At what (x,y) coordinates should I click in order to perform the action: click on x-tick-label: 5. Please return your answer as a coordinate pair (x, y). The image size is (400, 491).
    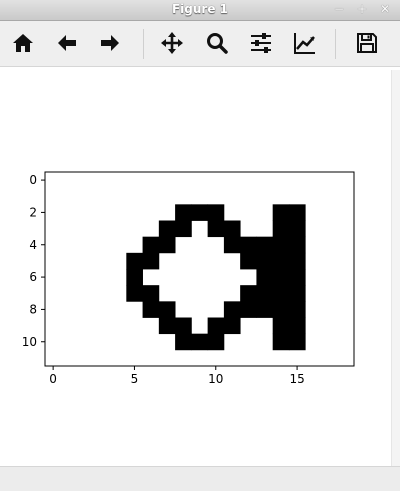
    Looking at the image, I should click on (135, 379).